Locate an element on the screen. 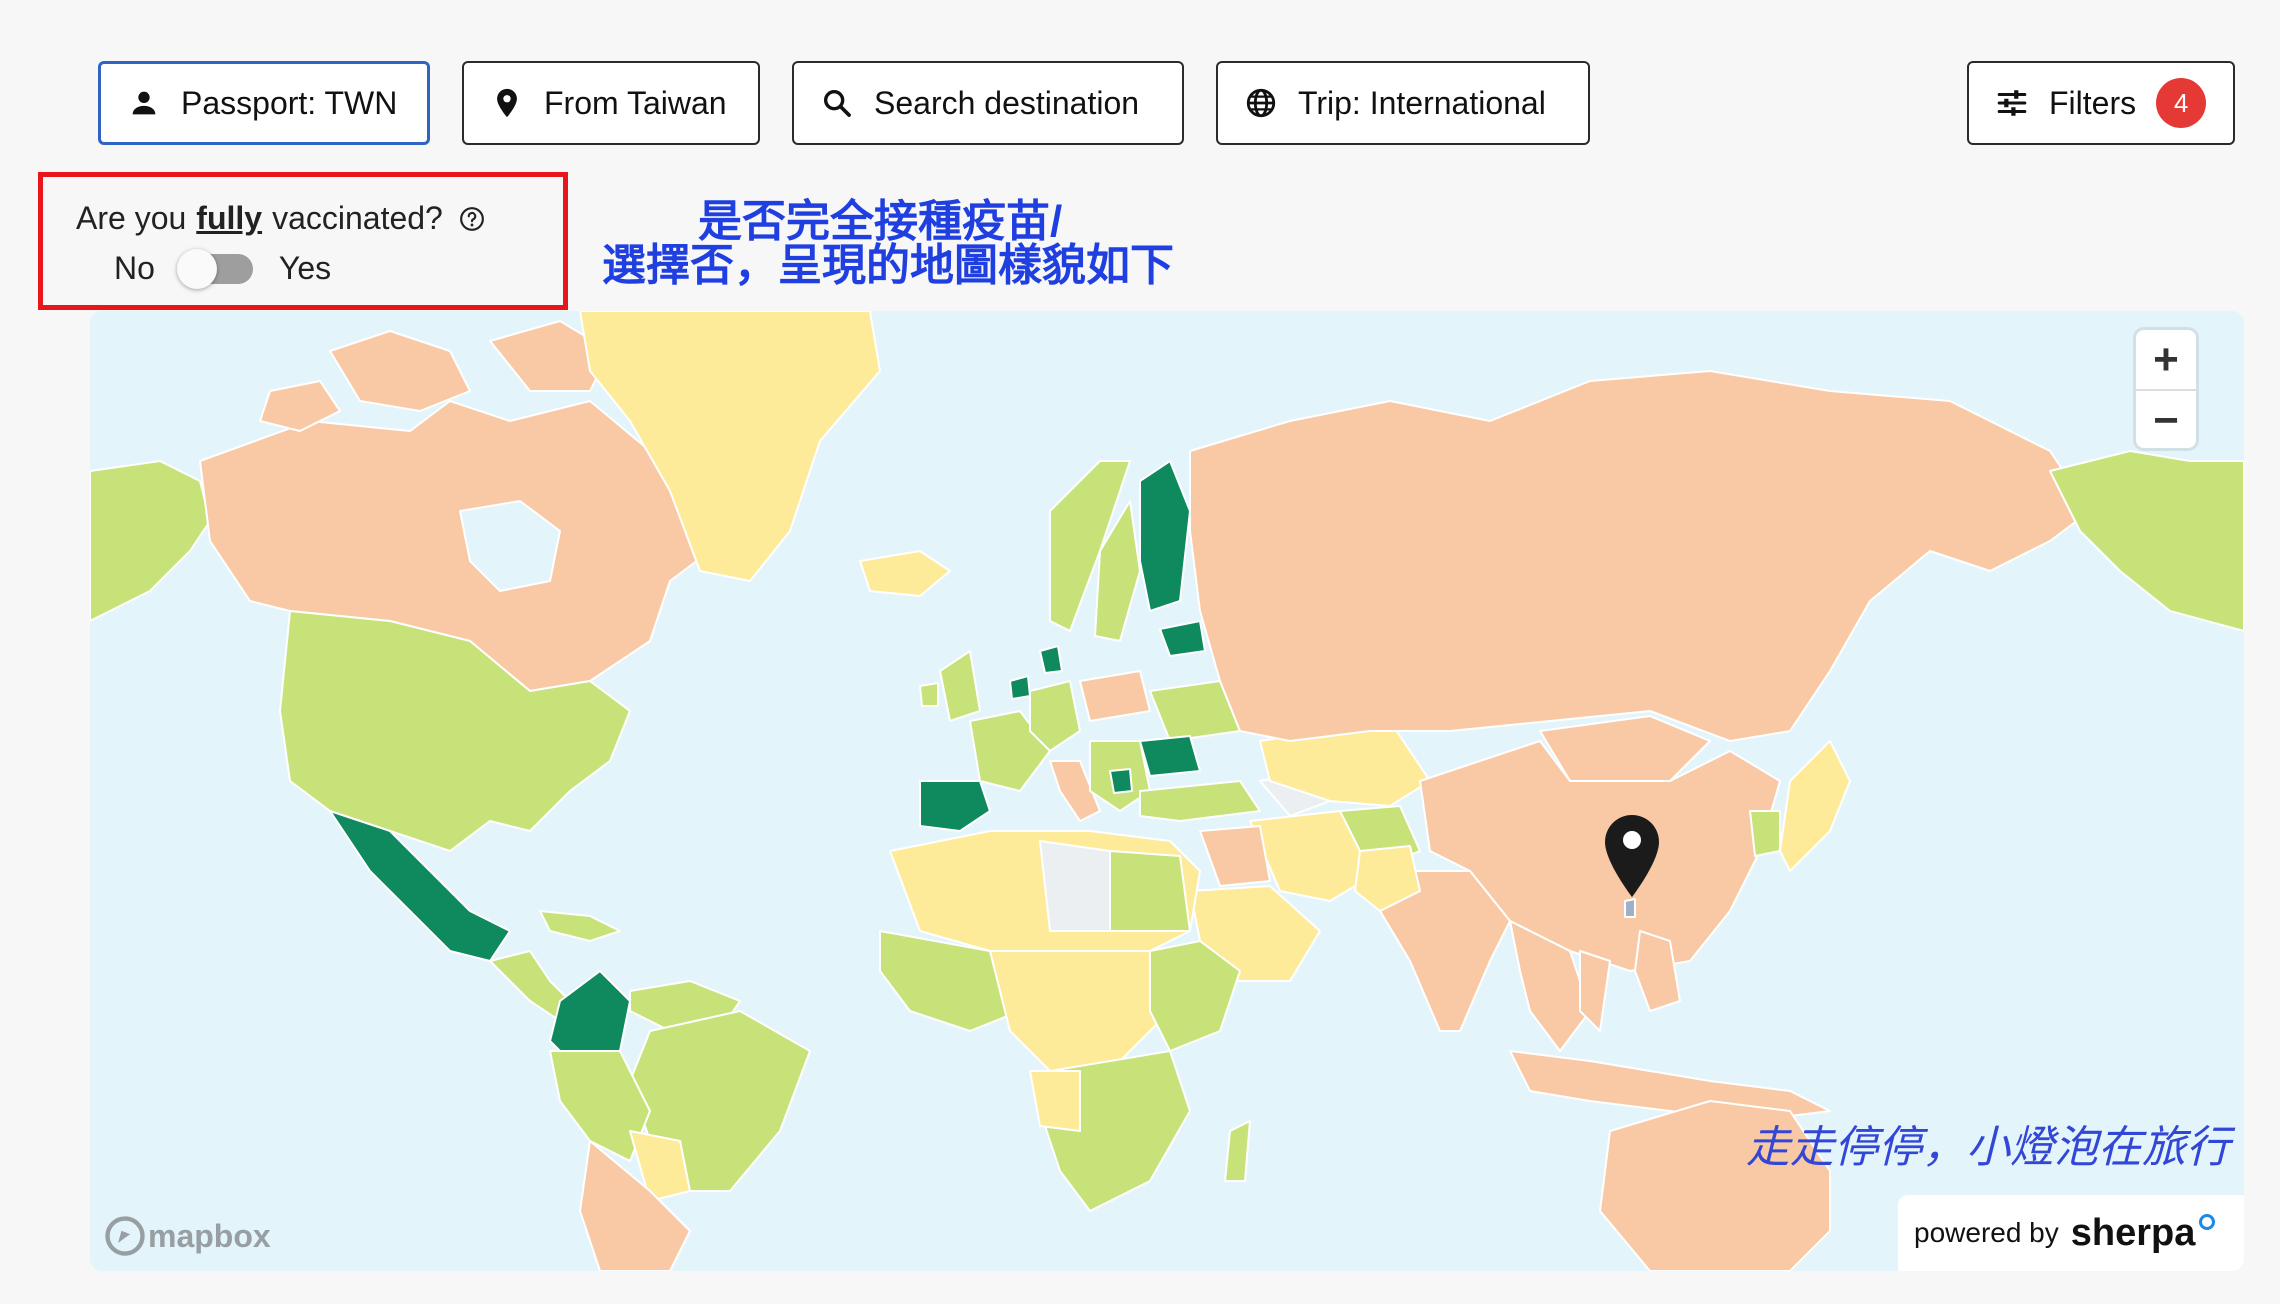 The width and height of the screenshot is (2280, 1304). arctic-islands-region is located at coordinates (400, 371).